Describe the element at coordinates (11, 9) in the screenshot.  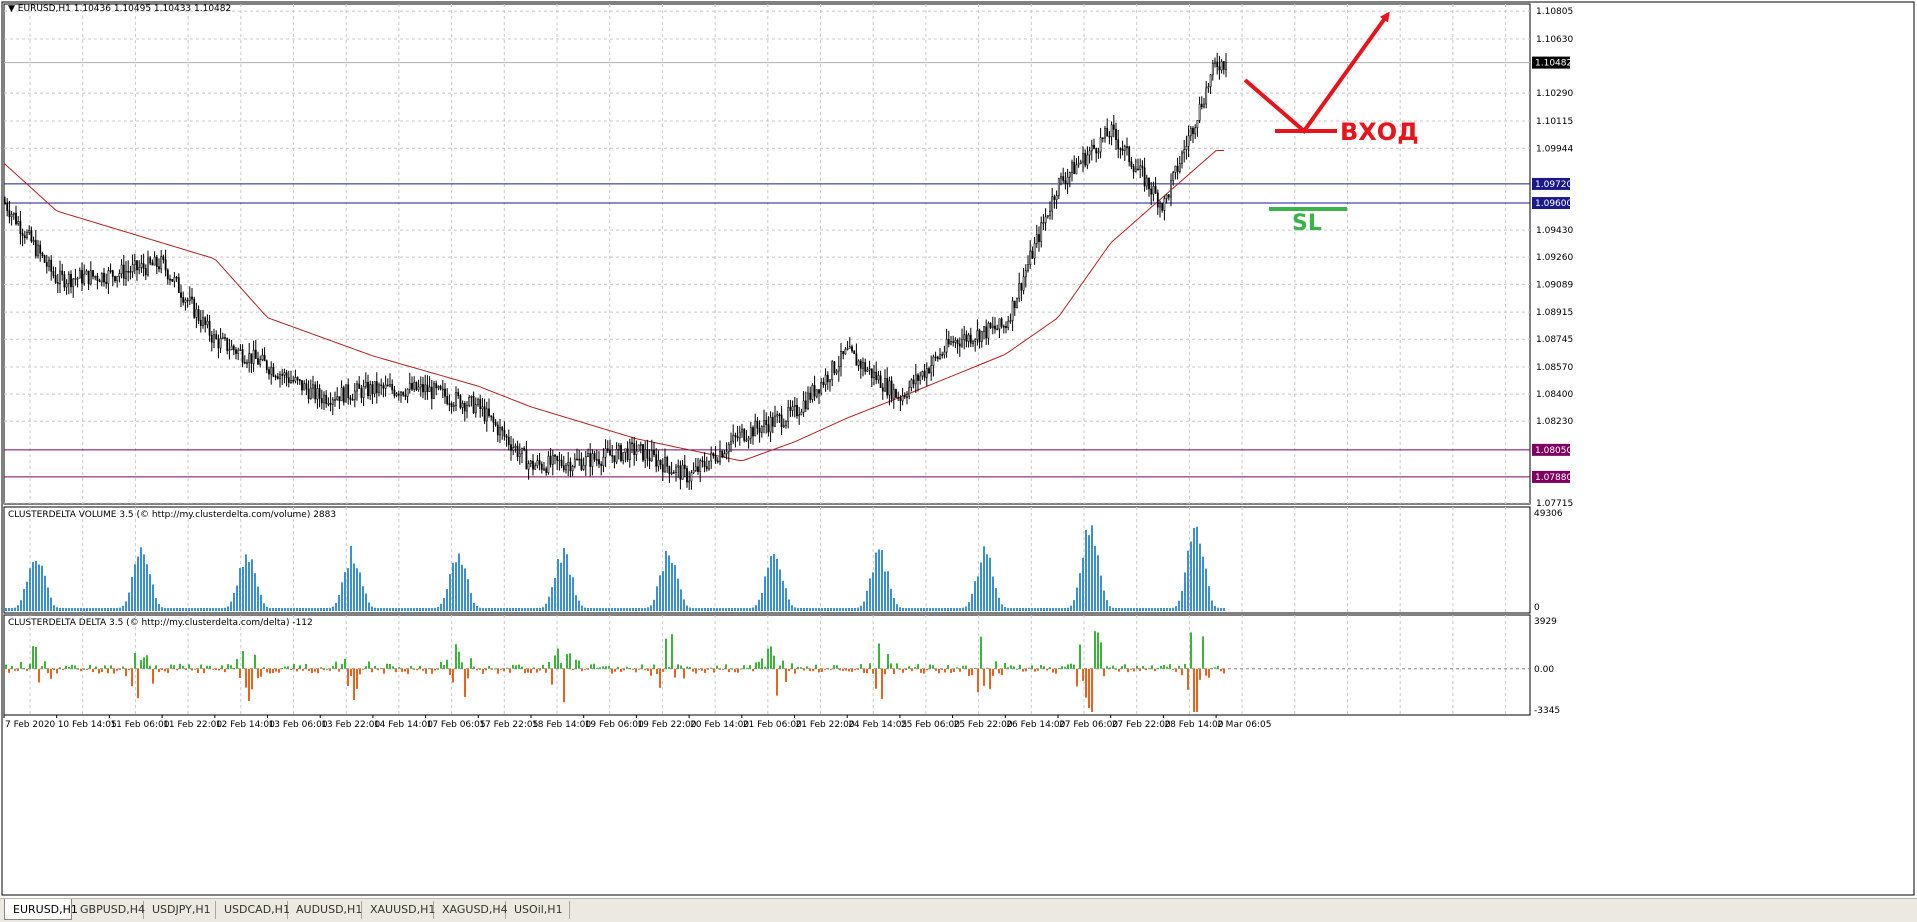
I see `chart-menu-caret: ▼` at that location.